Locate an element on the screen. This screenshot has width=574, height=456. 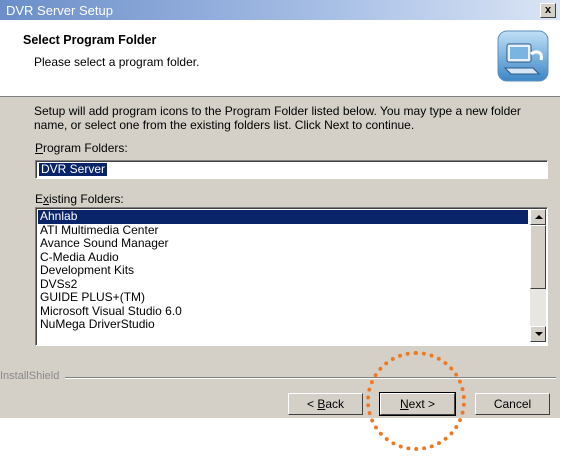
list-item: Ahnlab is located at coordinates (283, 216).